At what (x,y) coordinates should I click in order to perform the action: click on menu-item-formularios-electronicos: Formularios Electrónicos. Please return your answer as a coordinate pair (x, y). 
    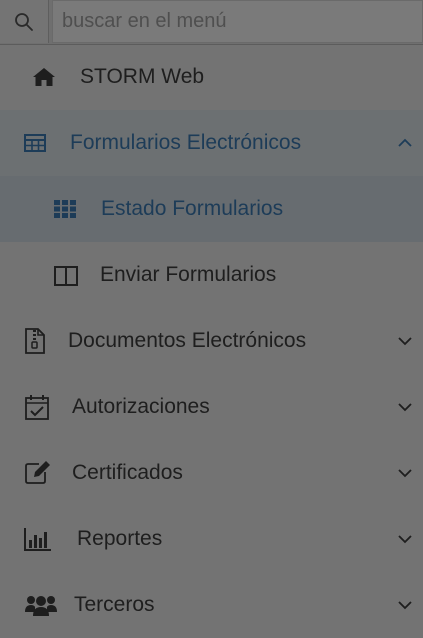
    Looking at the image, I should click on (211, 143).